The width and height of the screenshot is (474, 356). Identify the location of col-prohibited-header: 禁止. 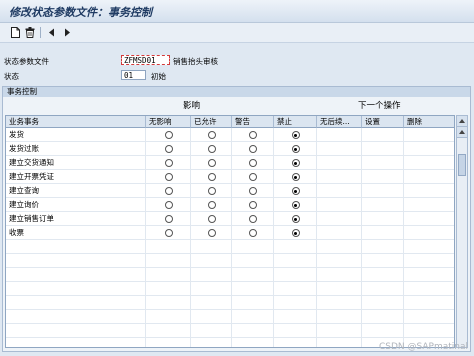
(295, 122).